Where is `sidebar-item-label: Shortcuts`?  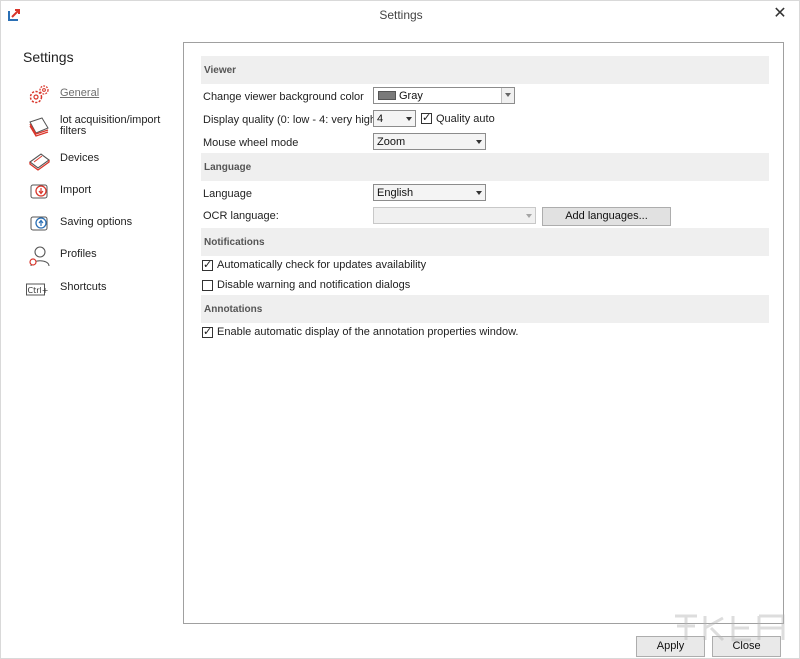 sidebar-item-label: Shortcuts is located at coordinates (83, 287).